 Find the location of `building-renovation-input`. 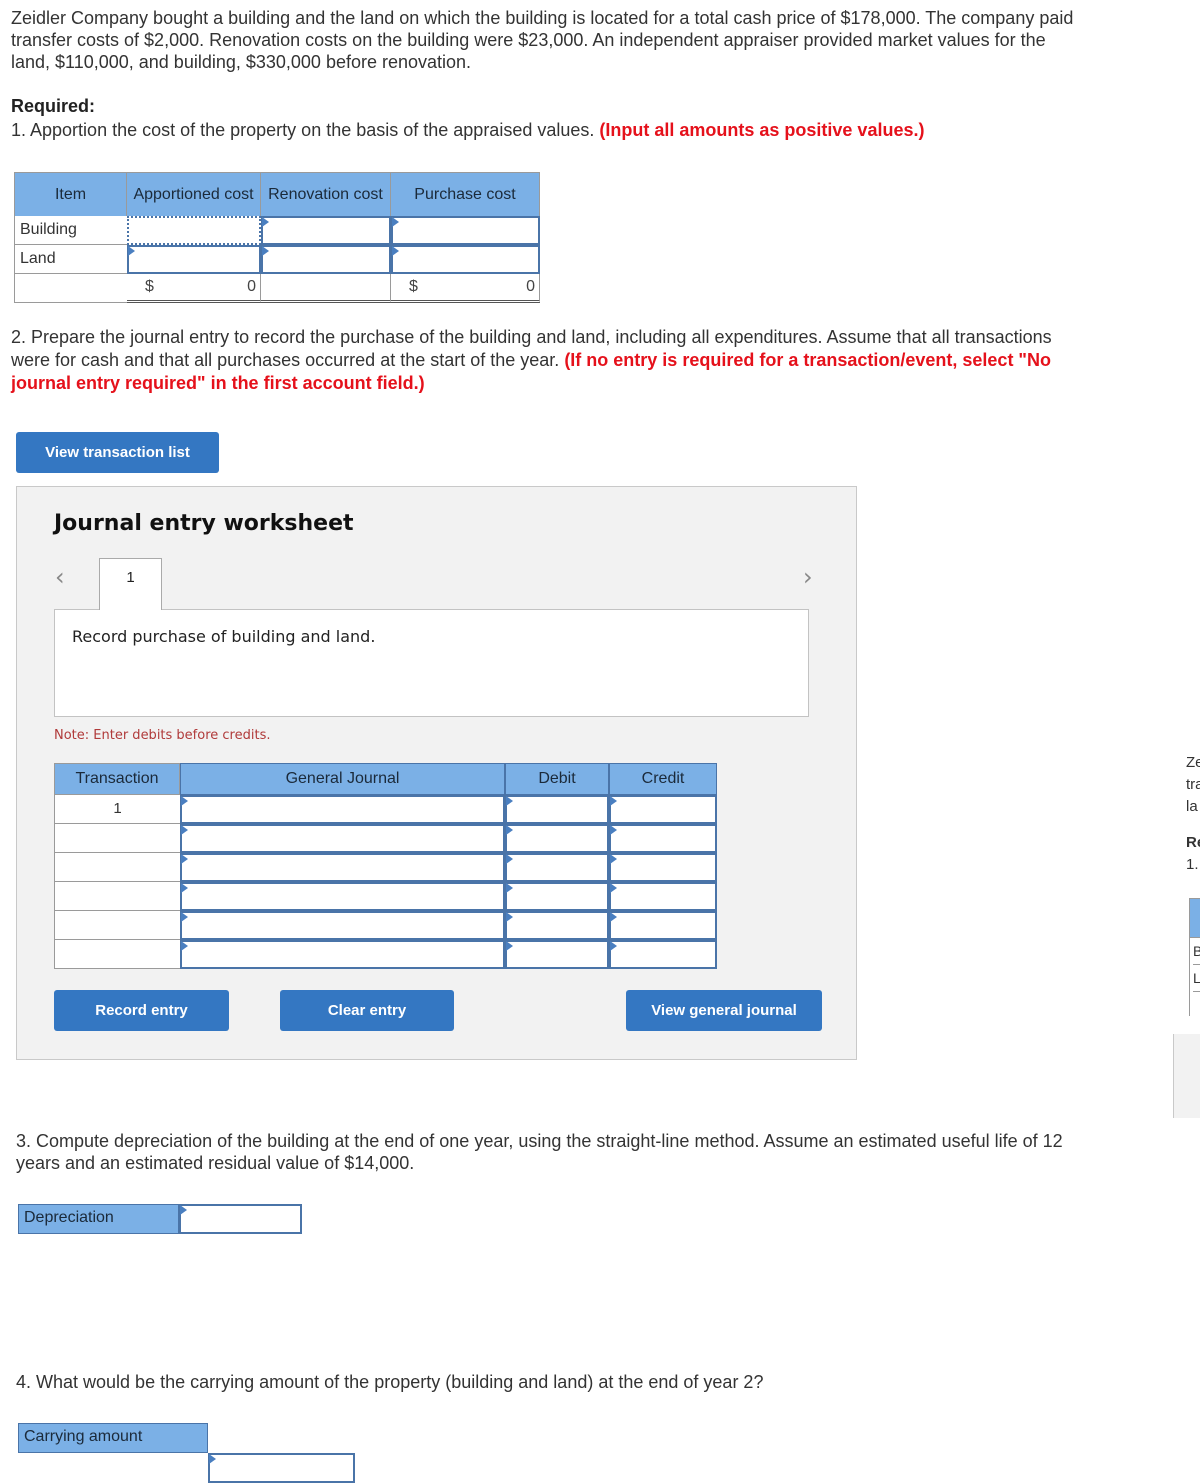

building-renovation-input is located at coordinates (326, 230).